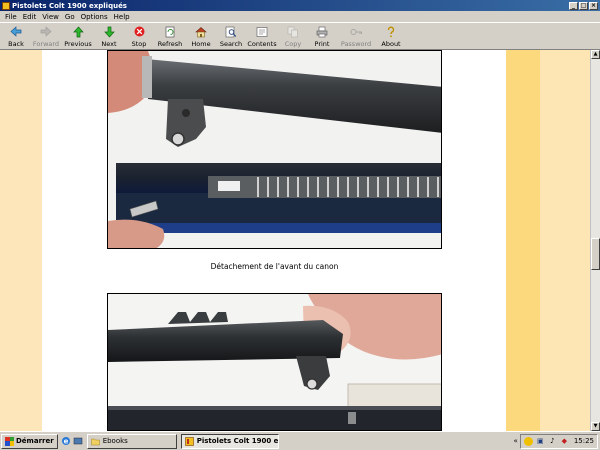  What do you see at coordinates (231, 31) in the screenshot?
I see `search-icon` at bounding box center [231, 31].